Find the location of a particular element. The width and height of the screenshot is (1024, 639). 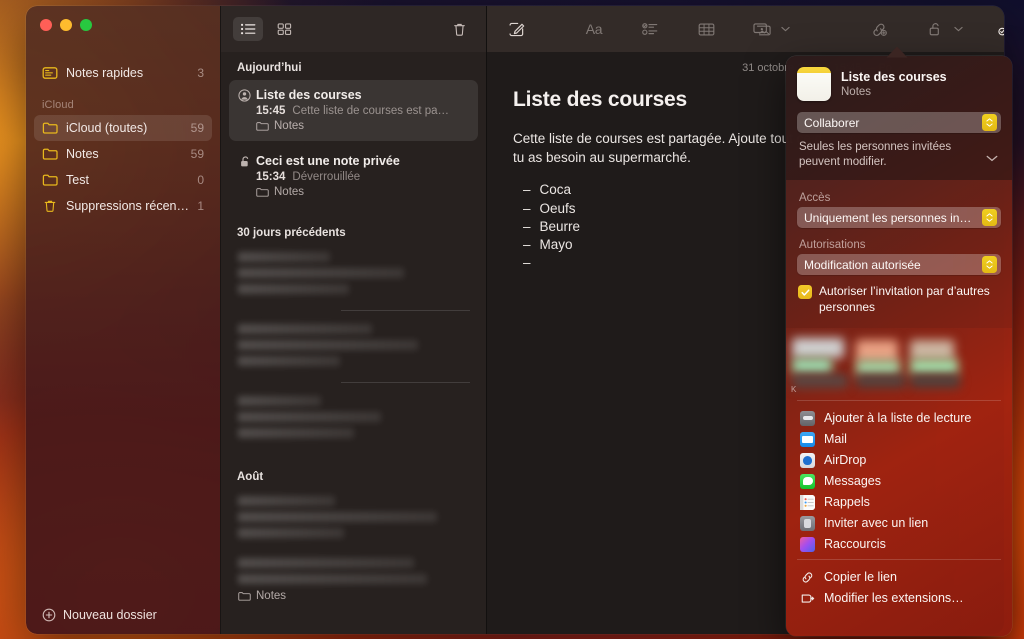

share-target-airdrop: AirDrop is located at coordinates (899, 460).